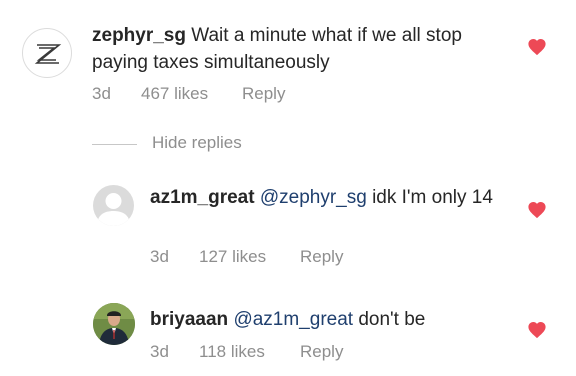 The width and height of the screenshot is (576, 376). Describe the element at coordinates (174, 94) in the screenshot. I see `likes-count-button: 467 likes` at that location.